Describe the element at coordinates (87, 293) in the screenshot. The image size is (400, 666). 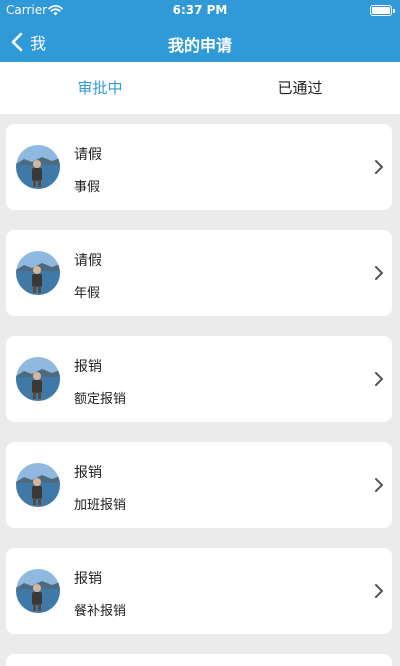
I see `item-subtitle: 年假` at that location.